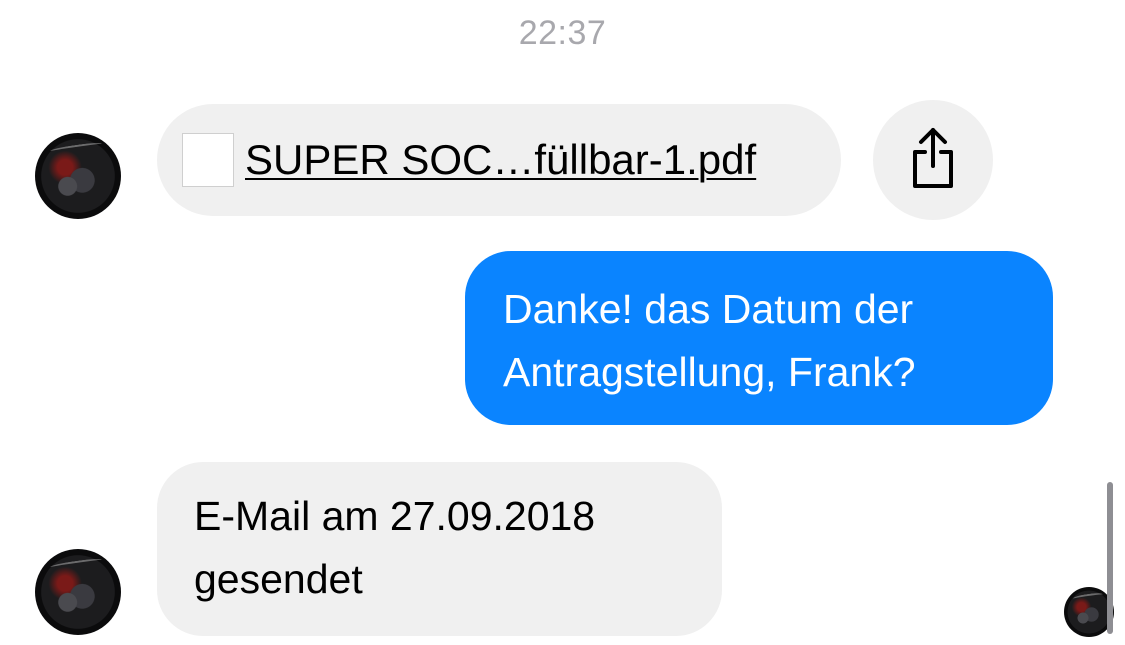 The height and width of the screenshot is (645, 1125). Describe the element at coordinates (1110, 558) in the screenshot. I see `scrollbar` at that location.